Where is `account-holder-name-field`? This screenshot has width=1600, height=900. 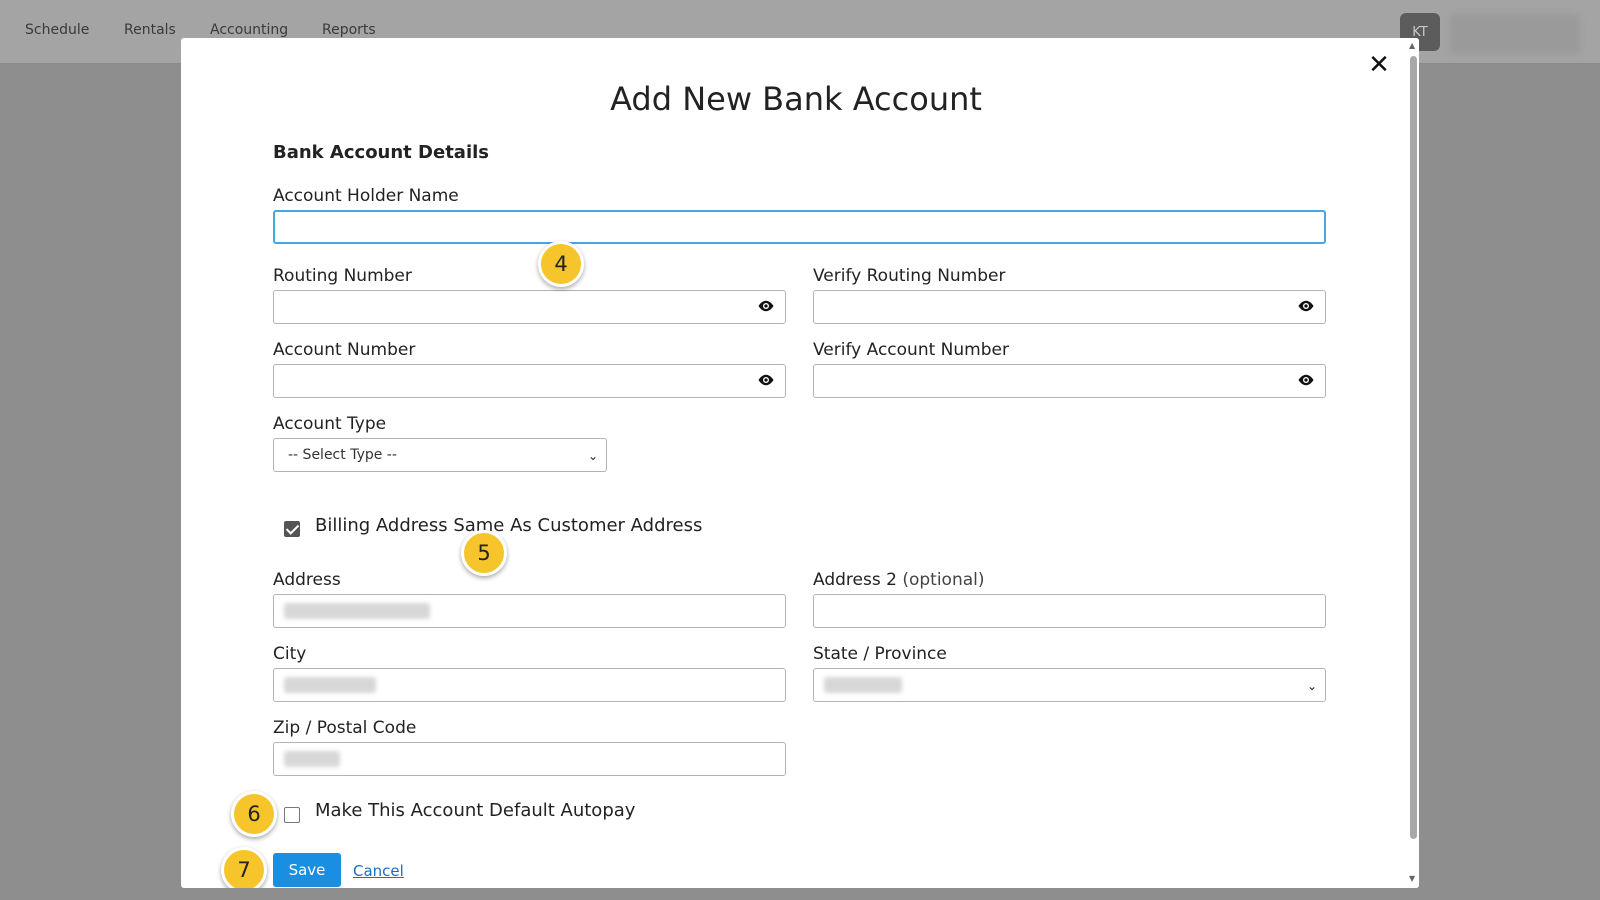
account-holder-name-field is located at coordinates (799, 227).